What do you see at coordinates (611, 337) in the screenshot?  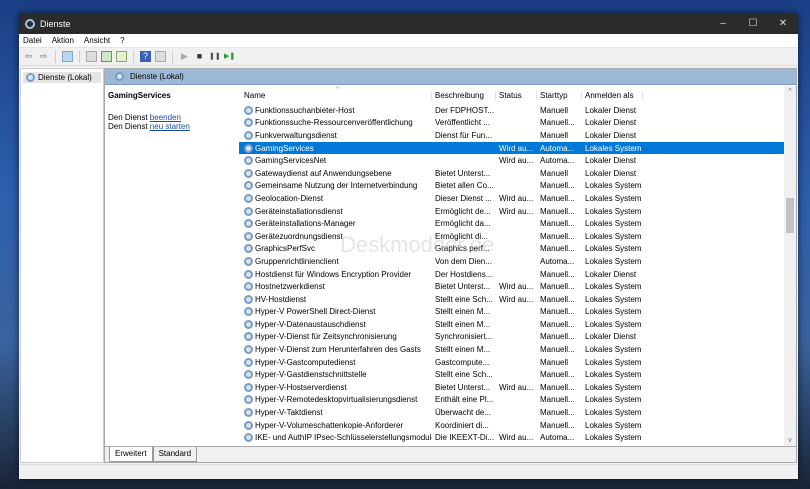 I see `service-logon: Lokaler Dienst` at bounding box center [611, 337].